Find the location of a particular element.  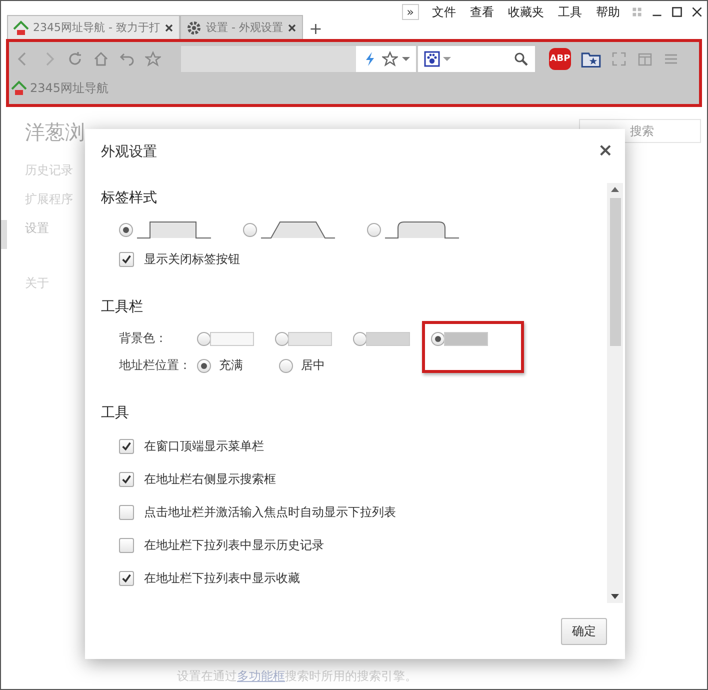

fullscreen-icon is located at coordinates (619, 59).